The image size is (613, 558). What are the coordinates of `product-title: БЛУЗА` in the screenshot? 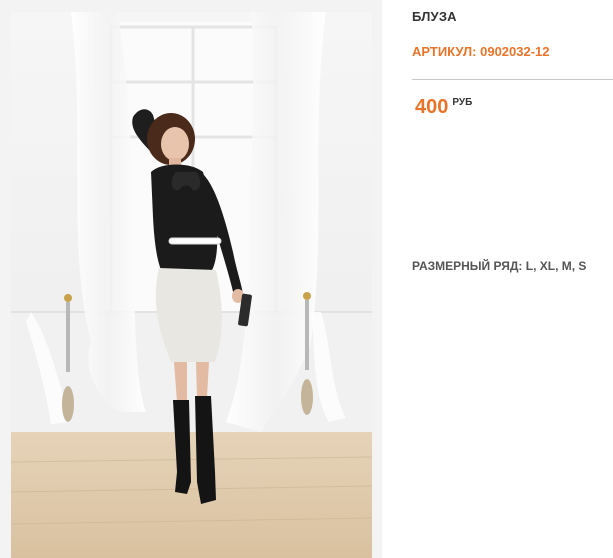 It's located at (434, 16).